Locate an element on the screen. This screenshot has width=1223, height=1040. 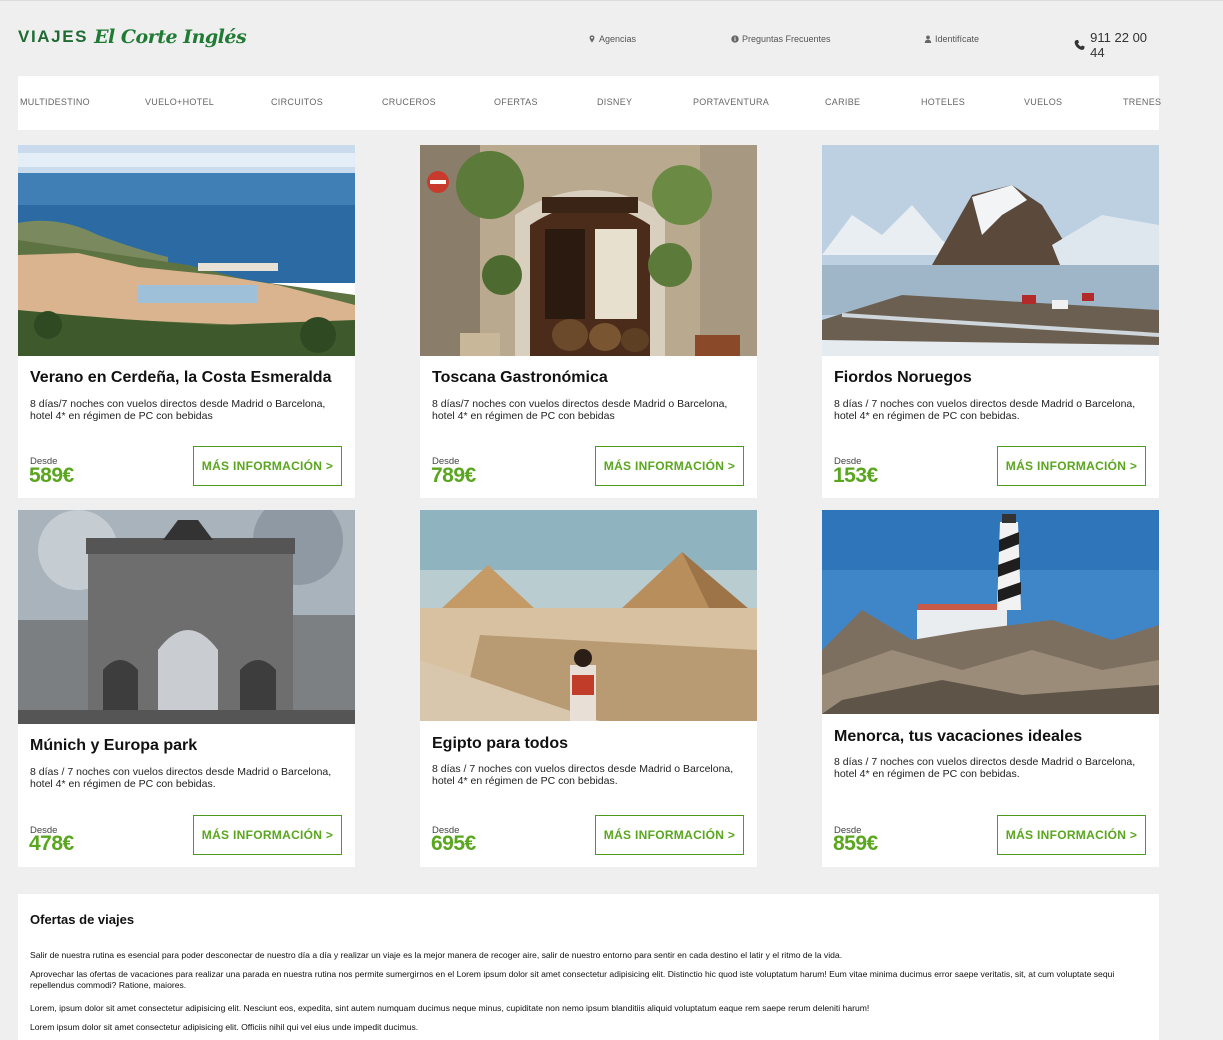
nav-item-multidestino: MULTIDESTINO is located at coordinates (55, 102).